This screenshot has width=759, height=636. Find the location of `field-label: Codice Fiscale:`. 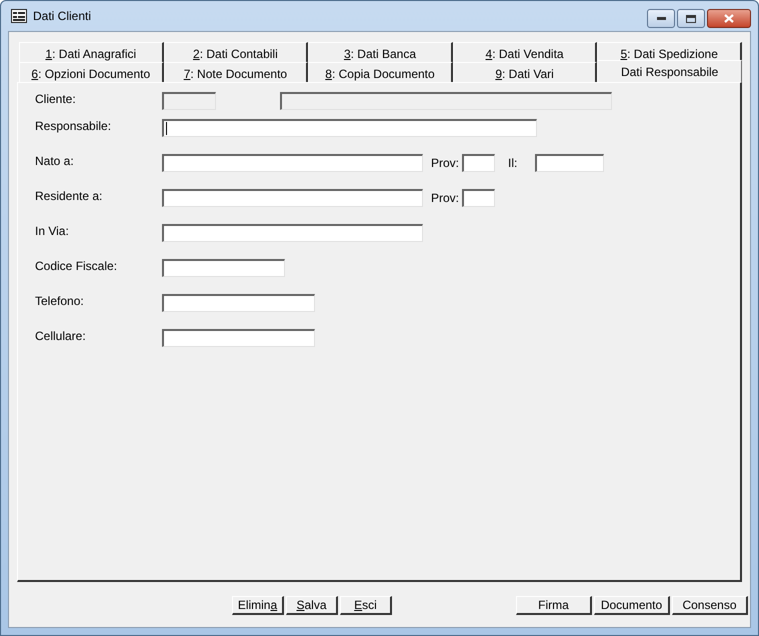

field-label: Codice Fiscale: is located at coordinates (76, 266).